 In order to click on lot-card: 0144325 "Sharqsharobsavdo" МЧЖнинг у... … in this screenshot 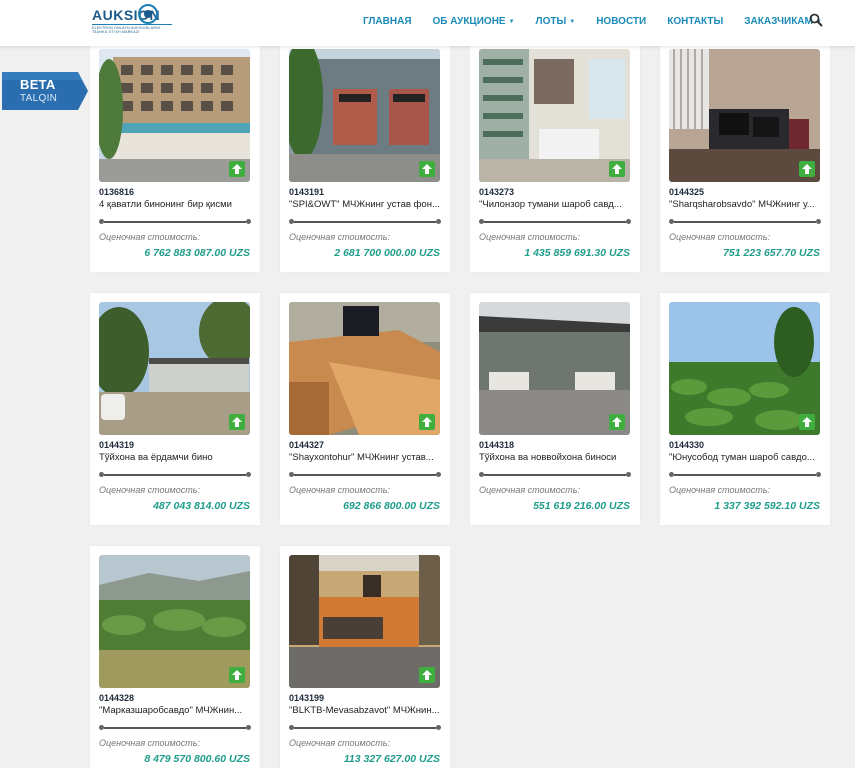, I will do `click(745, 156)`.